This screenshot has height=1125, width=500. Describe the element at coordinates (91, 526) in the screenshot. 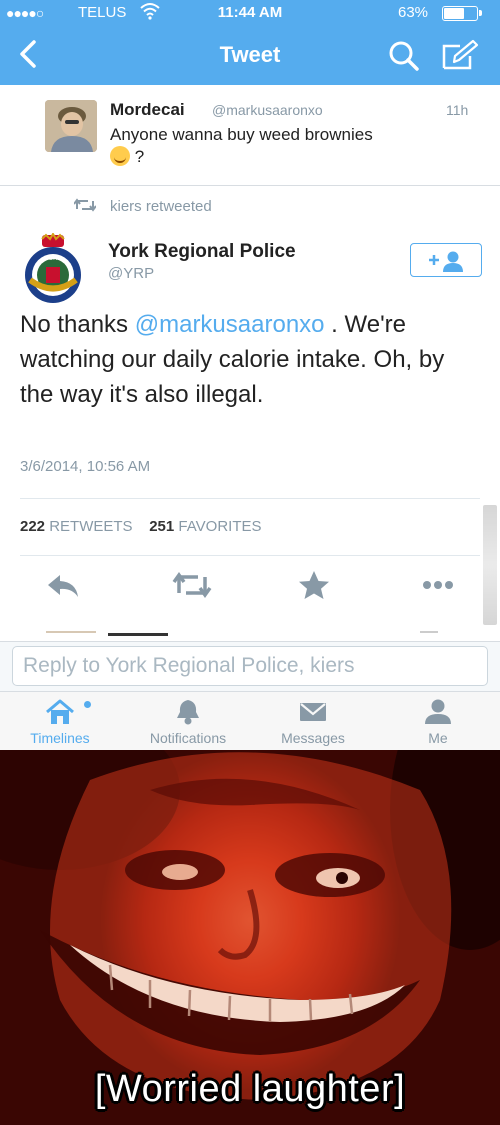

I see `retweets-label: RETWEETS` at that location.